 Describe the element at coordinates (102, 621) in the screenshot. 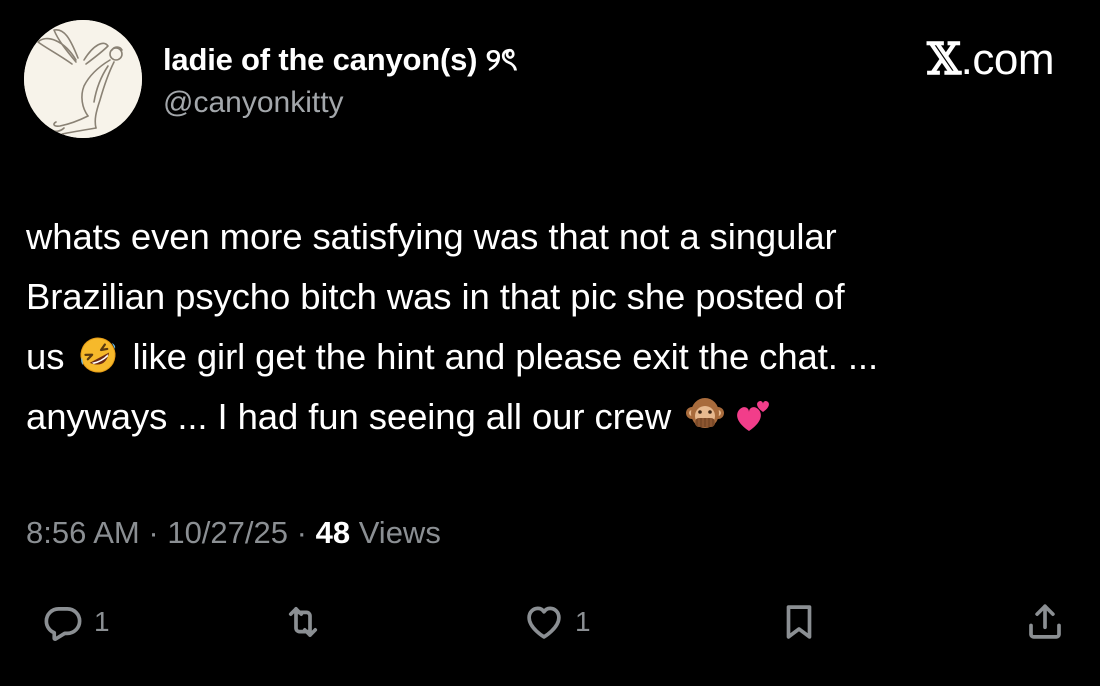

I see `reply-count: 1` at that location.